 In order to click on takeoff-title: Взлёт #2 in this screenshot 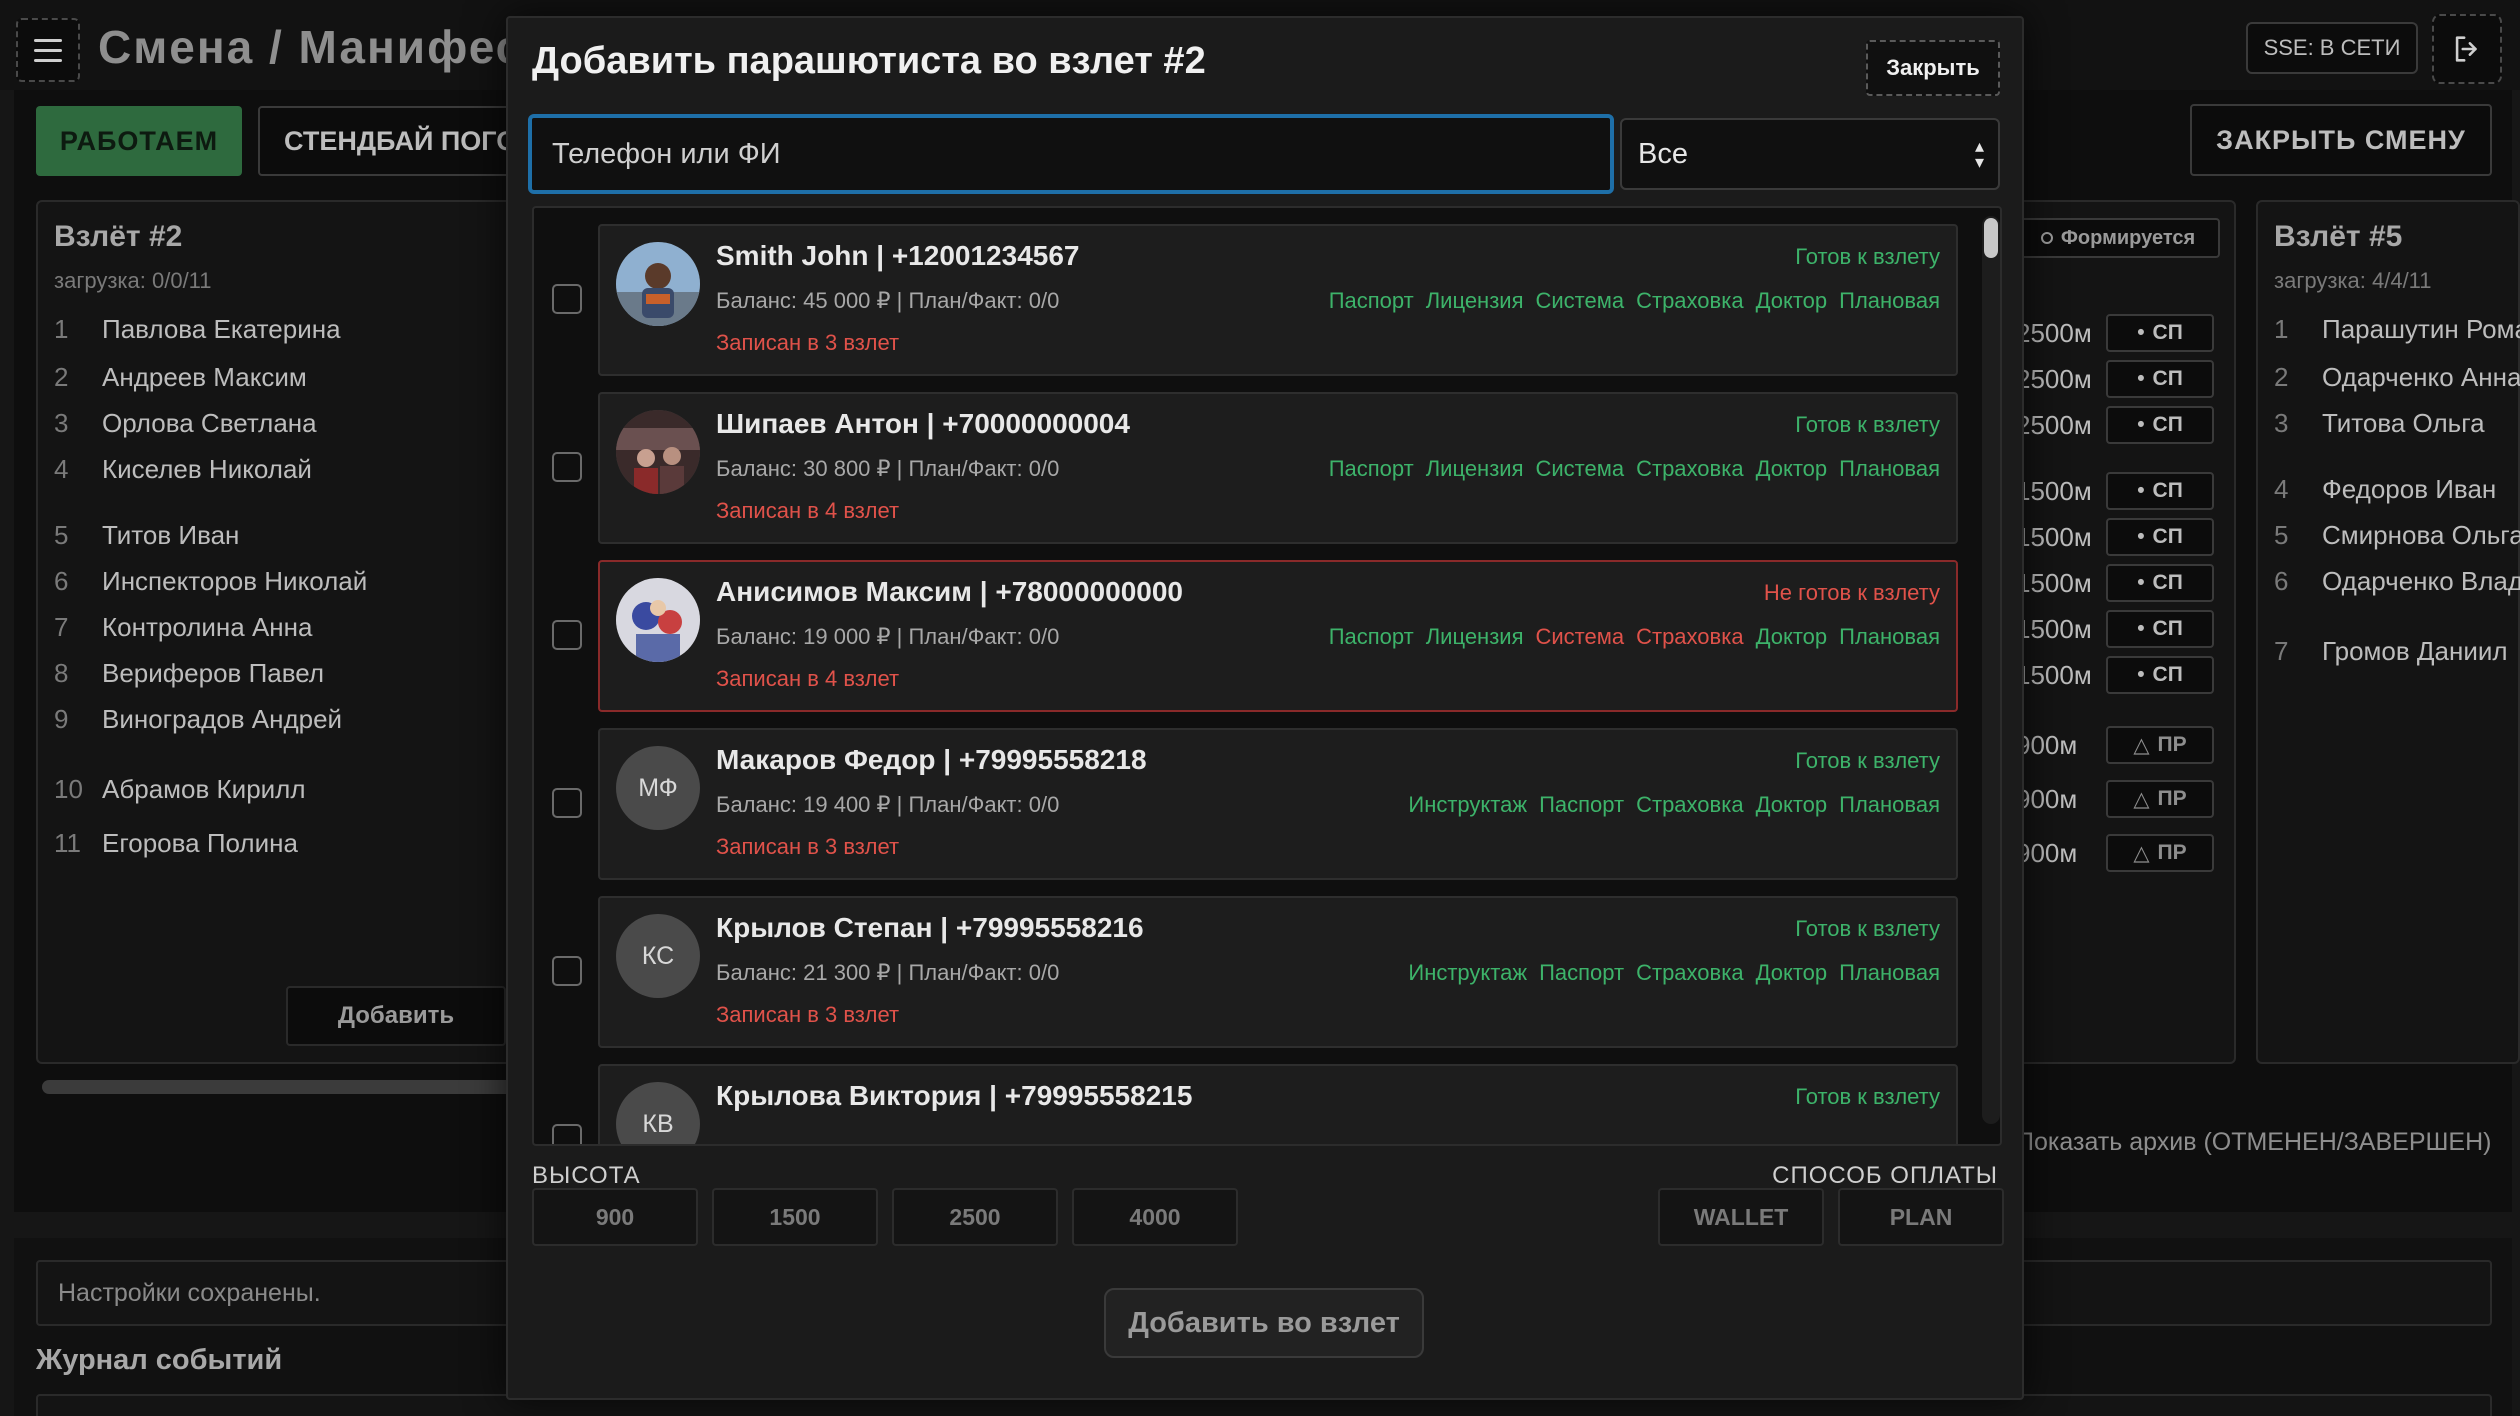, I will do `click(118, 236)`.